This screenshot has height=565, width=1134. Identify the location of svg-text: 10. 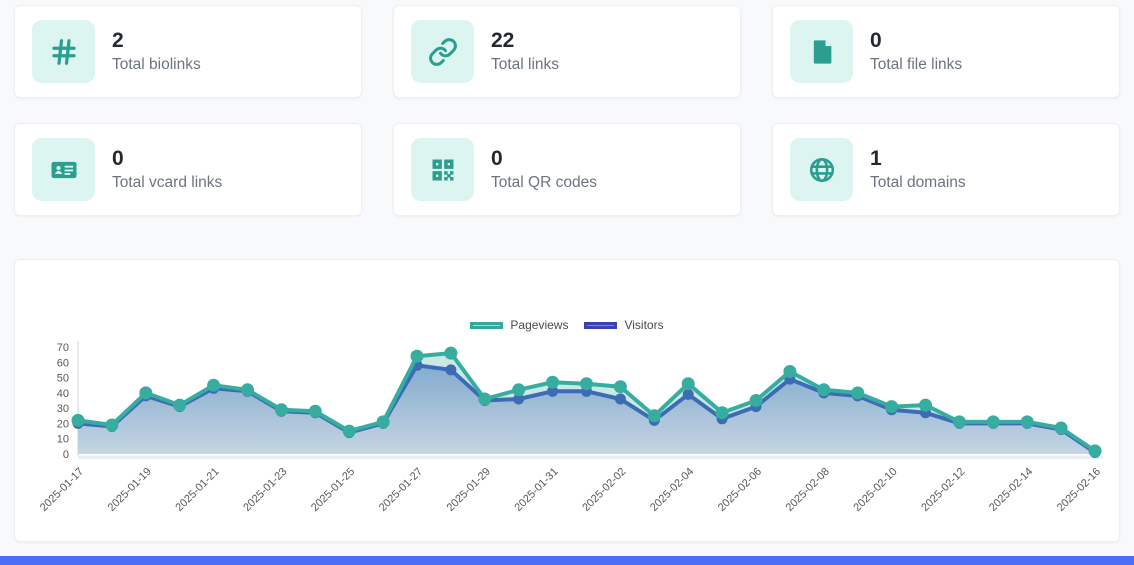
(63, 440).